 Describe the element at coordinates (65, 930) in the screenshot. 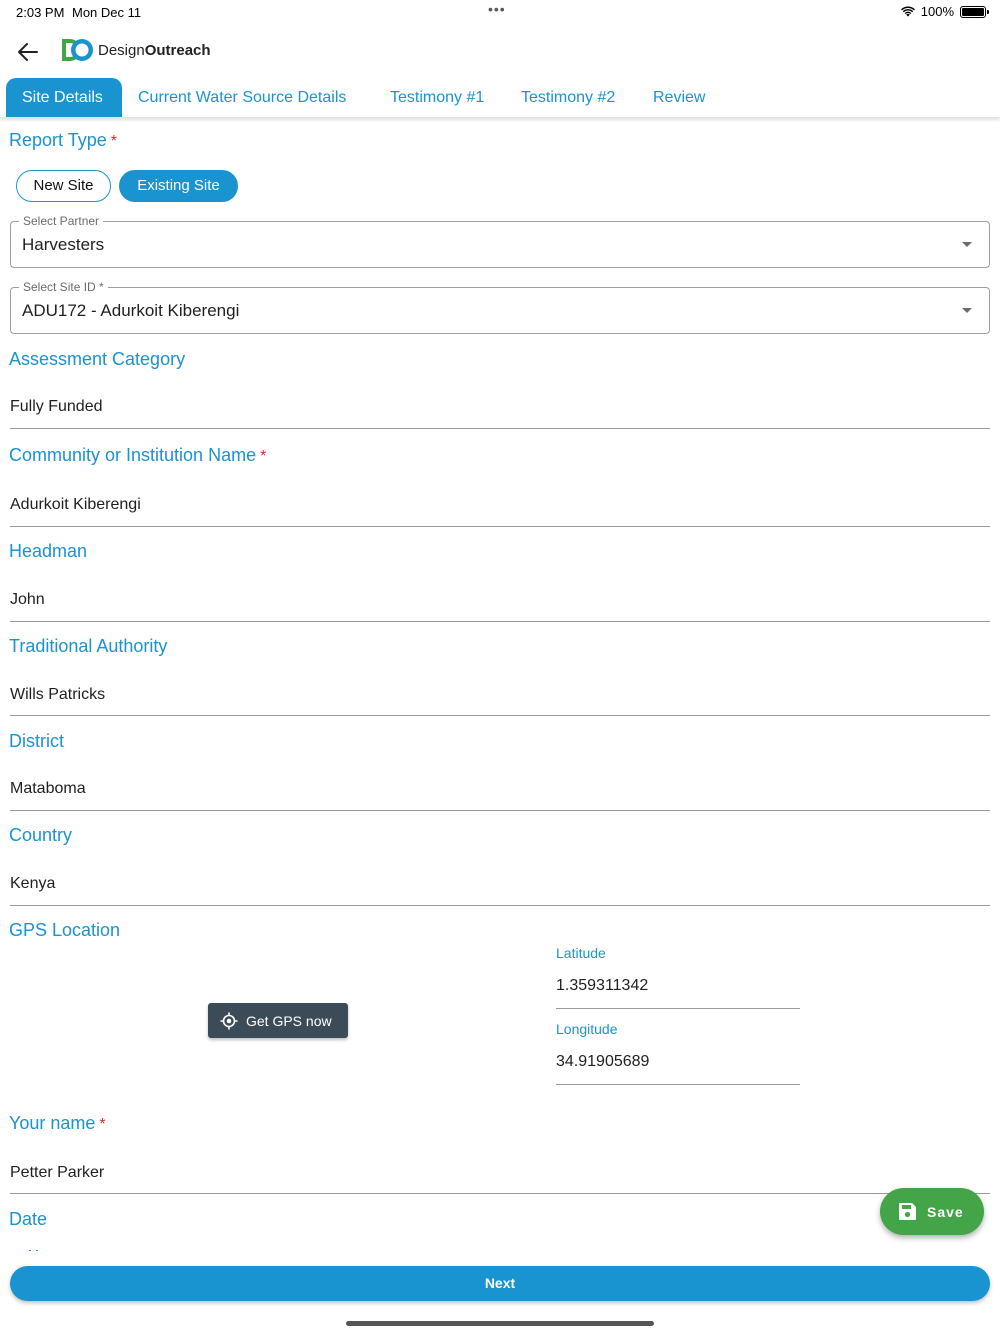

I see `gps-location-label: GPS Location` at that location.